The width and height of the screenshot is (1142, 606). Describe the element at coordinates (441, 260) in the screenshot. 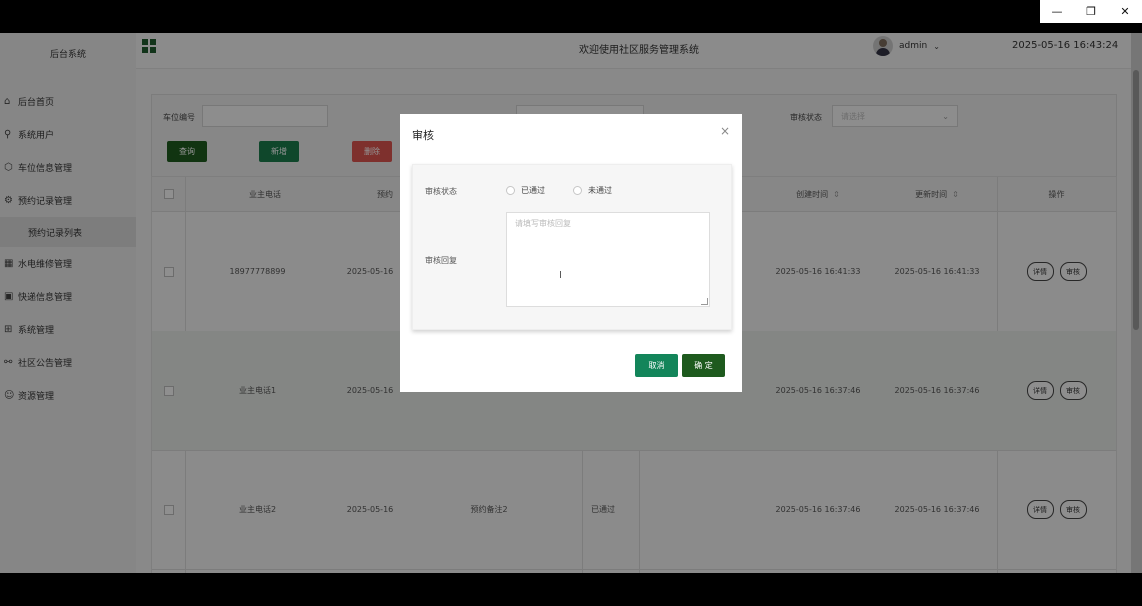

I see `review-reply-label: 审核回复` at that location.